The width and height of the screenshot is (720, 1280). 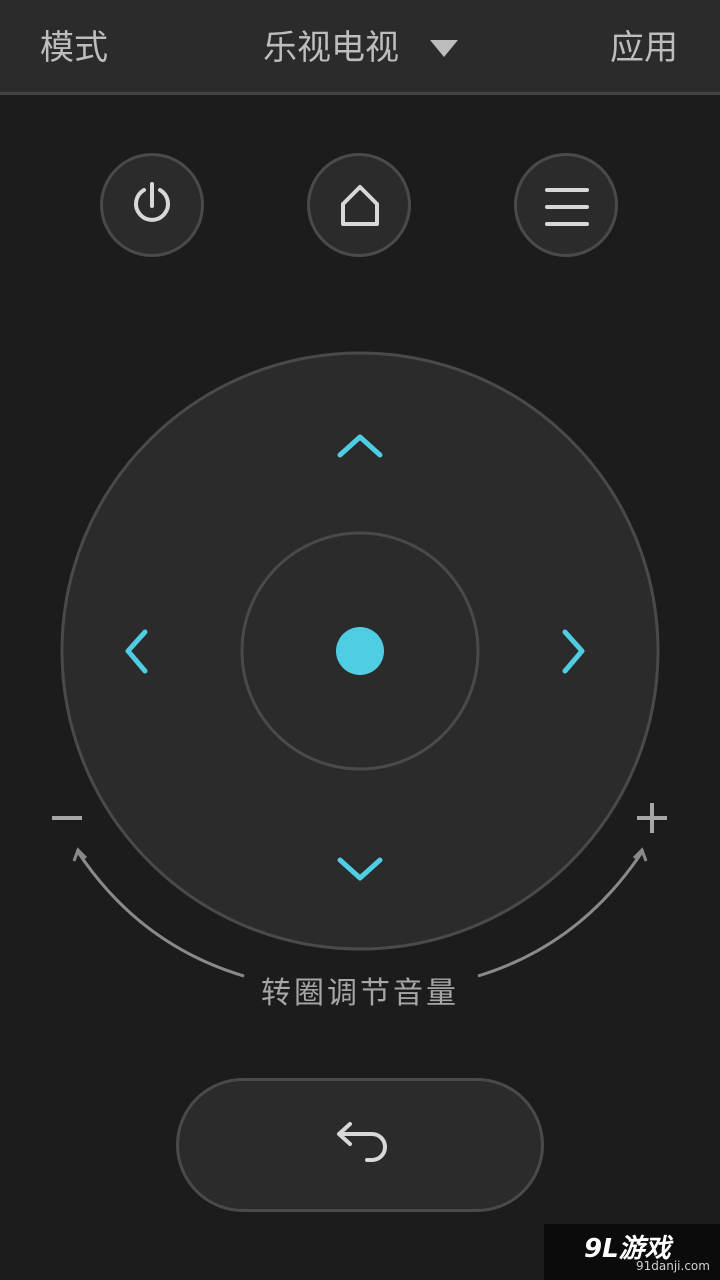 What do you see at coordinates (560, 914) in the screenshot?
I see `volume-arc-right` at bounding box center [560, 914].